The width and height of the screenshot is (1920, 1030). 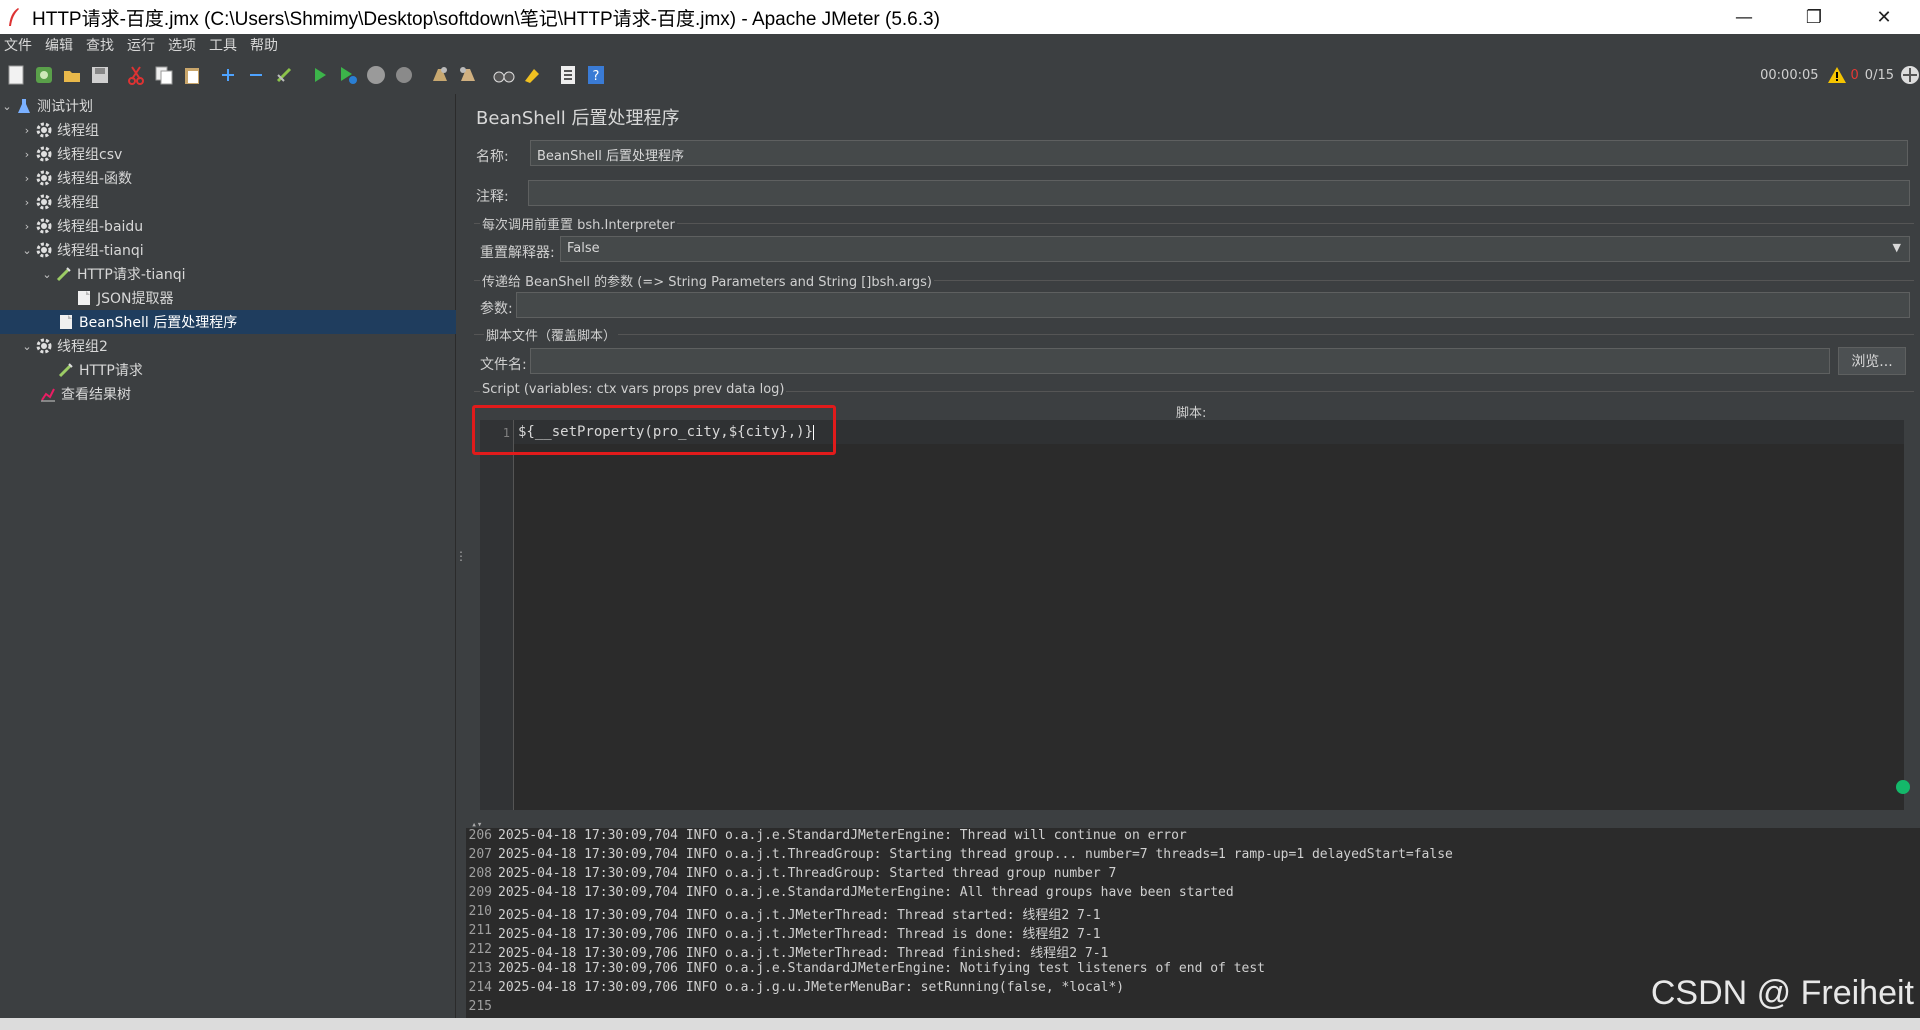 What do you see at coordinates (228, 154) in the screenshot?
I see `tree-item-thread-group-csv: › 线程组csv` at bounding box center [228, 154].